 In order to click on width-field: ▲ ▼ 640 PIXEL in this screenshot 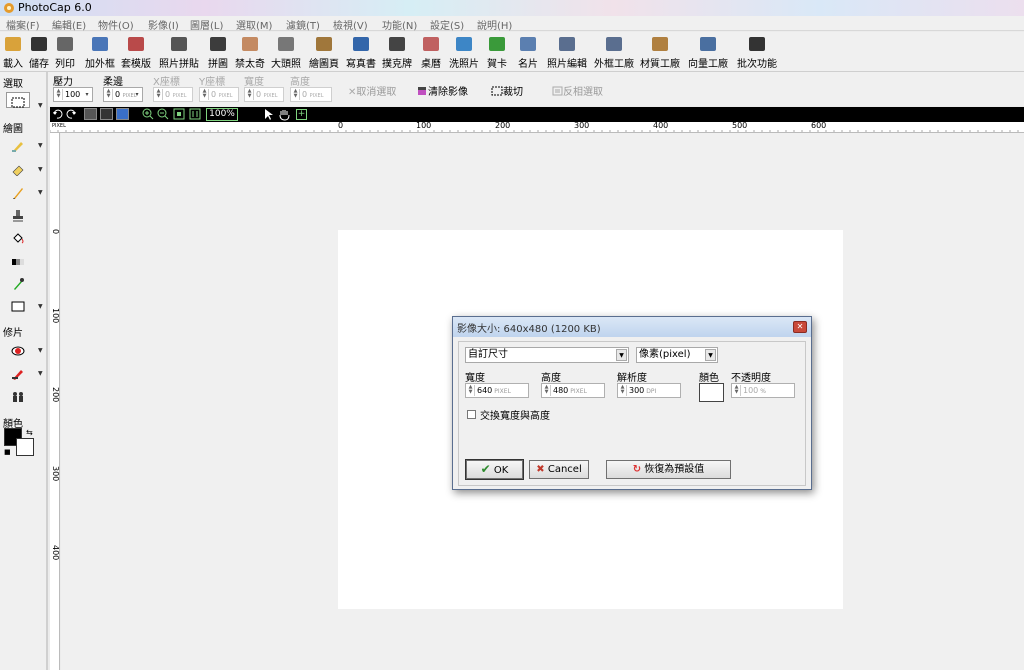, I will do `click(497, 390)`.